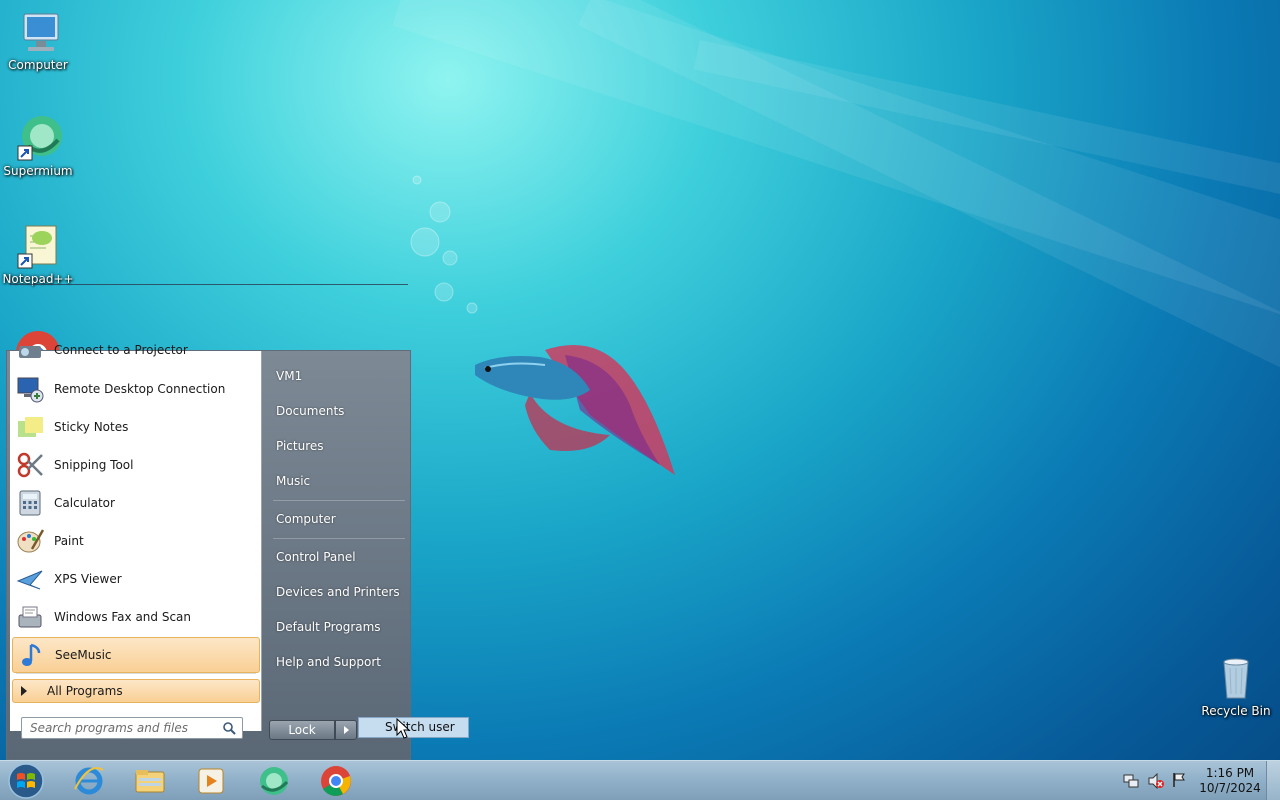 Image resolution: width=1280 pixels, height=800 pixels. I want to click on taskbar-media-player, so click(211, 781).